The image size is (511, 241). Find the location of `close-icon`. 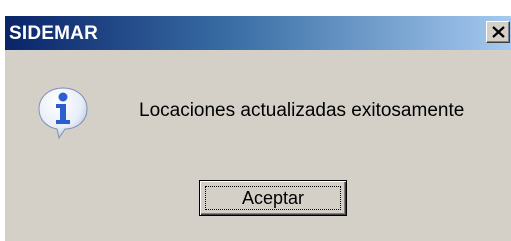

close-icon is located at coordinates (498, 32).